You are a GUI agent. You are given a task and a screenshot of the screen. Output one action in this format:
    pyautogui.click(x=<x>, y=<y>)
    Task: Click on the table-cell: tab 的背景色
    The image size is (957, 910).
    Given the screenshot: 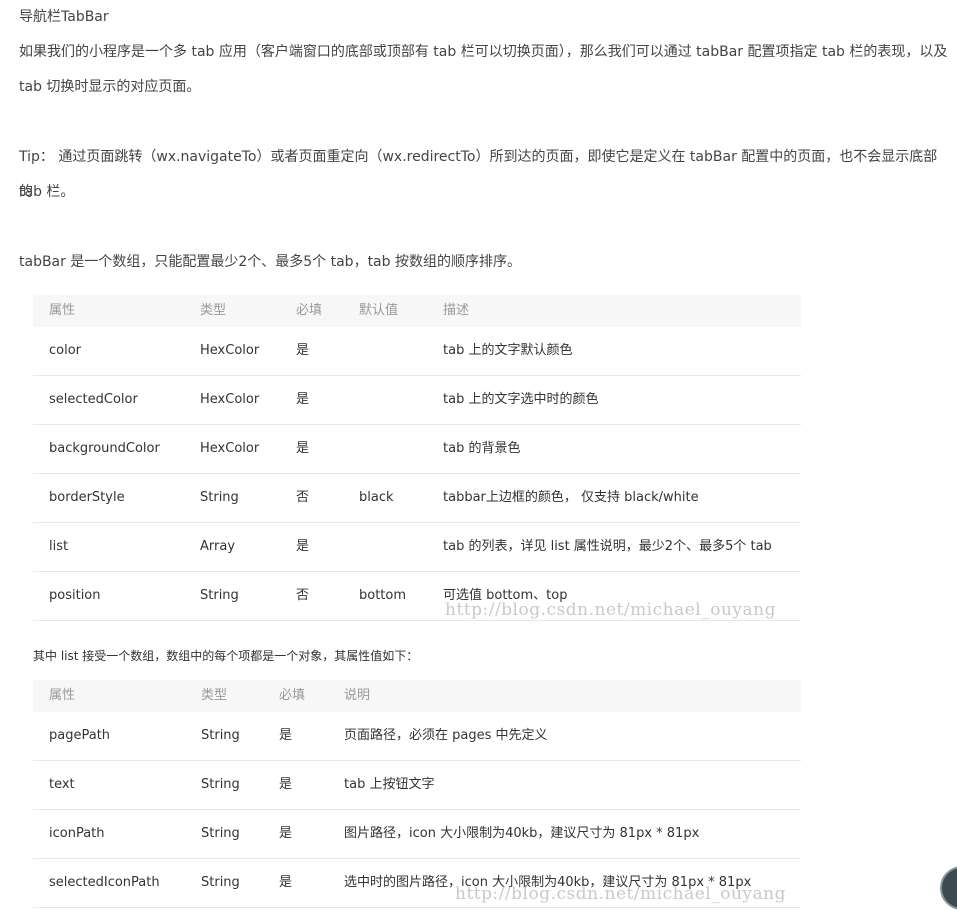 What is the action you would take?
    pyautogui.click(x=482, y=448)
    